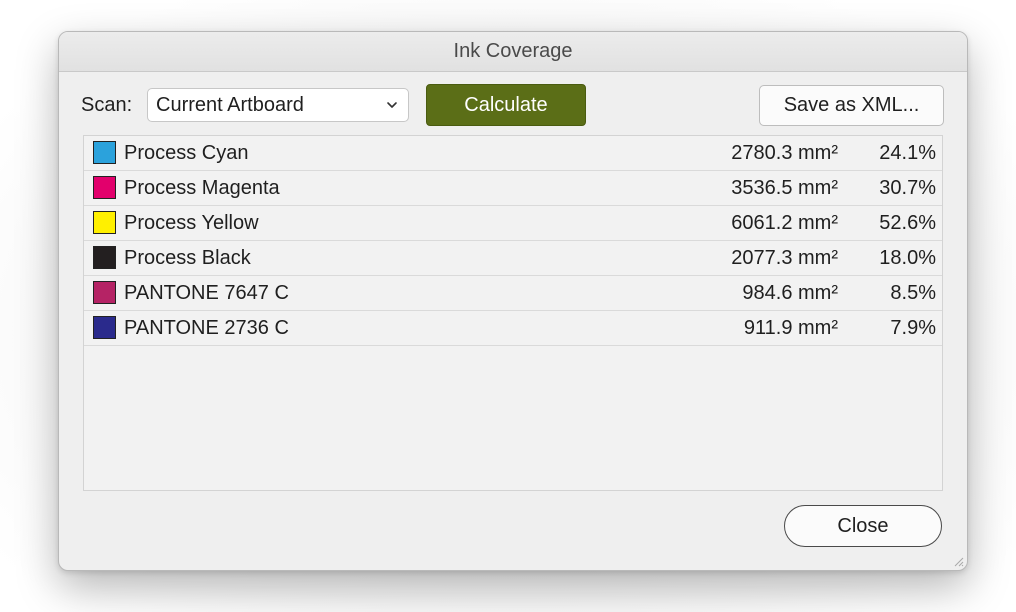 Image resolution: width=1016 pixels, height=612 pixels. I want to click on ink-percent: 18.0%, so click(907, 258).